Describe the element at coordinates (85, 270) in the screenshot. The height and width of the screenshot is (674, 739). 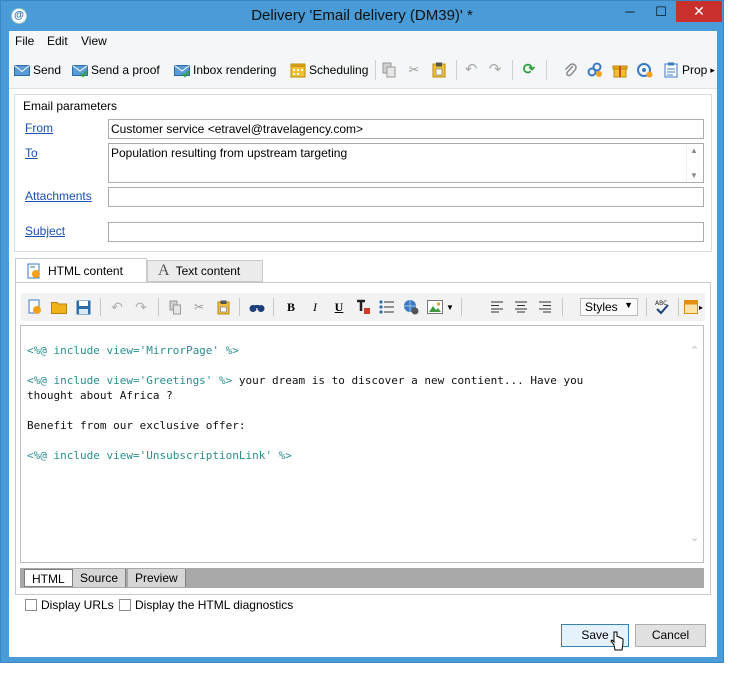
I see `tab-html-content-label: HTML content` at that location.